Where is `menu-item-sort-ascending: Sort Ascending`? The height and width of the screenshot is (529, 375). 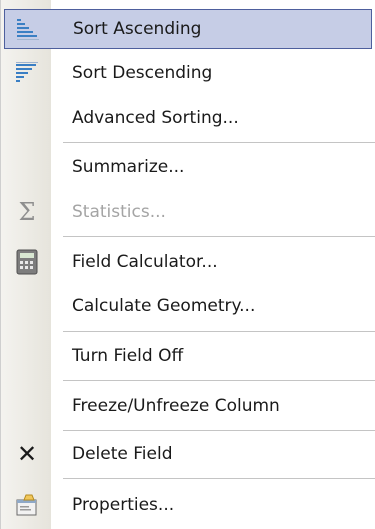 menu-item-sort-ascending: Sort Ascending is located at coordinates (188, 29).